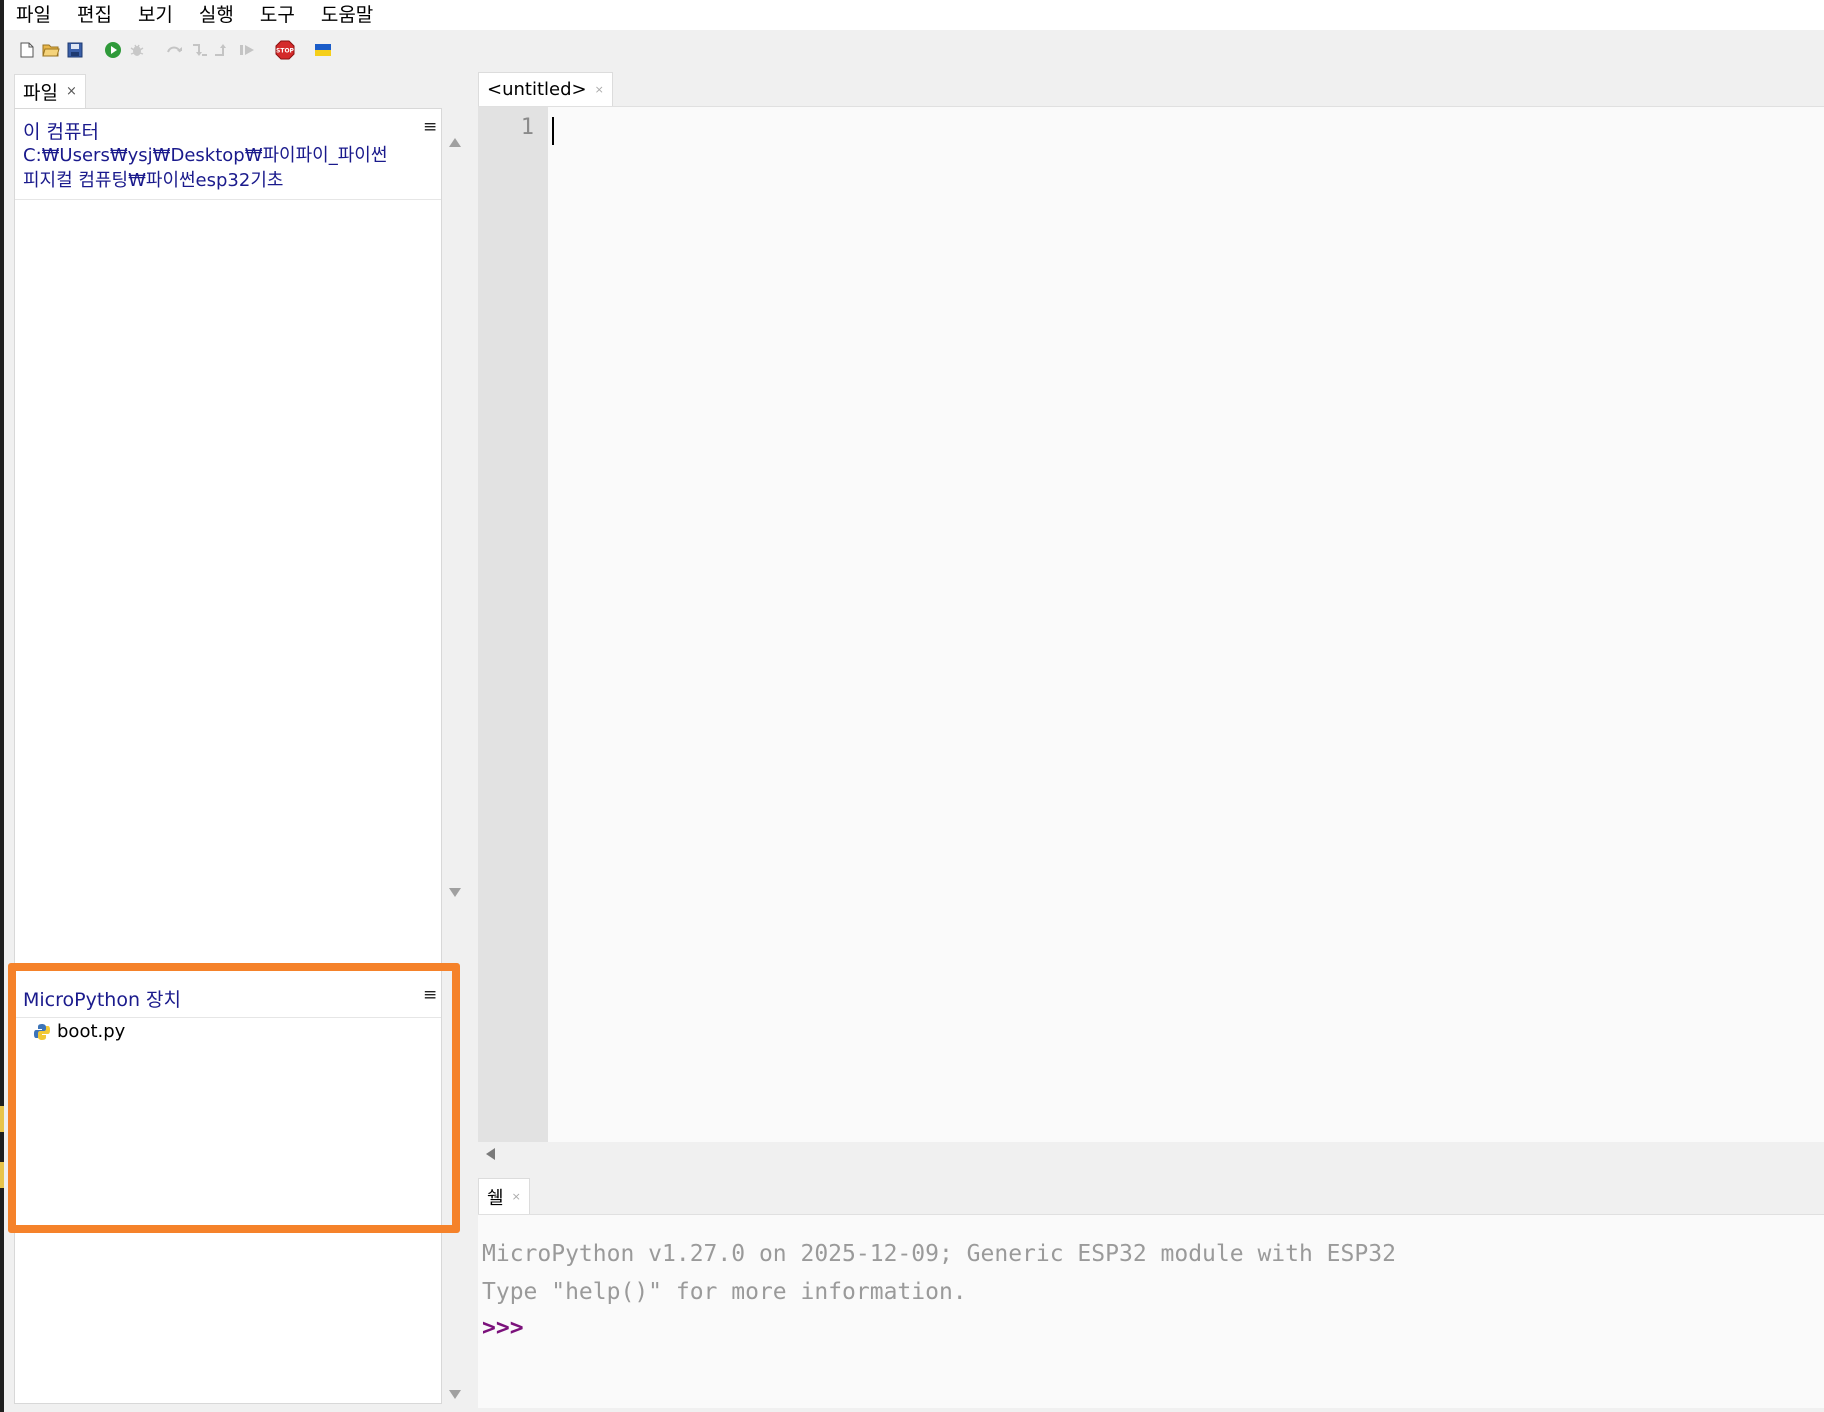 The height and width of the screenshot is (1412, 1824). I want to click on step-out-button, so click(223, 50).